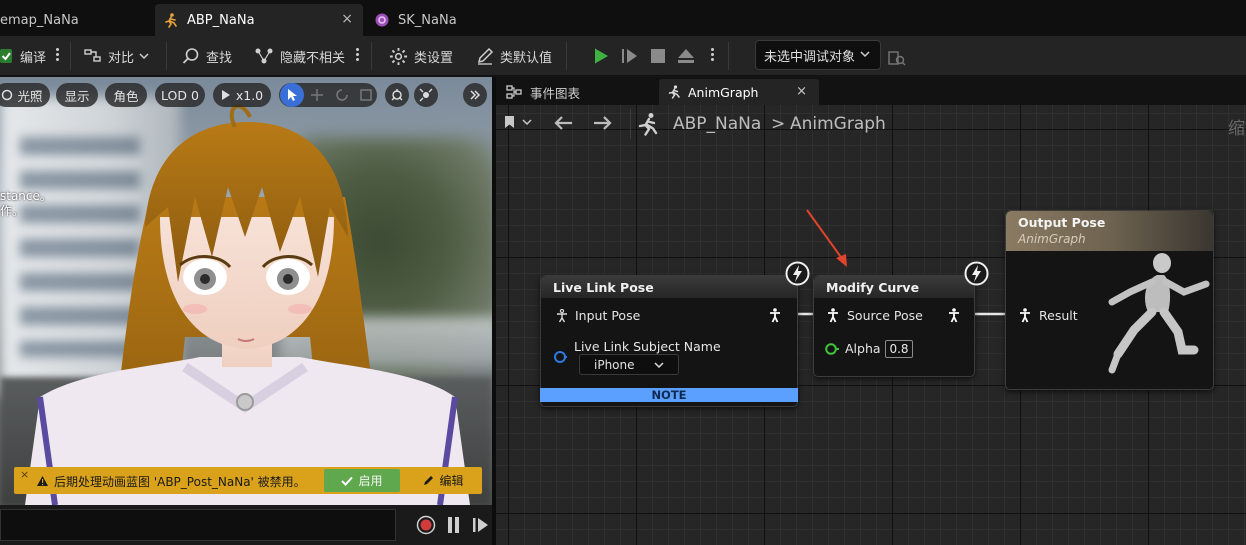 The height and width of the screenshot is (545, 1246). Describe the element at coordinates (897, 58) in the screenshot. I see `debug-filter-icon` at that location.